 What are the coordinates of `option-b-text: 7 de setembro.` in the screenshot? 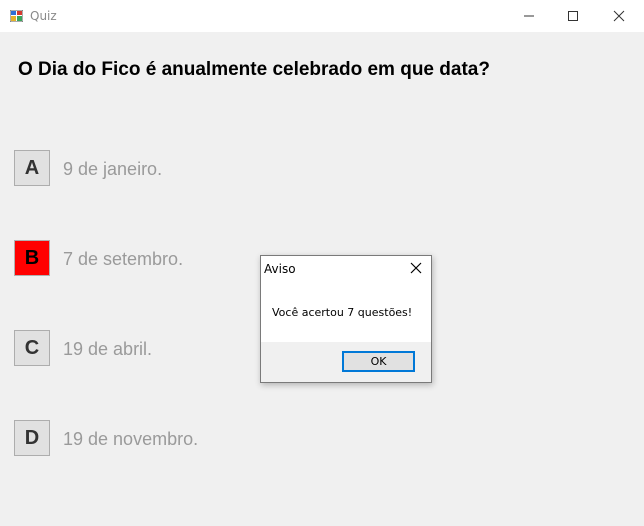 It's located at (123, 259).